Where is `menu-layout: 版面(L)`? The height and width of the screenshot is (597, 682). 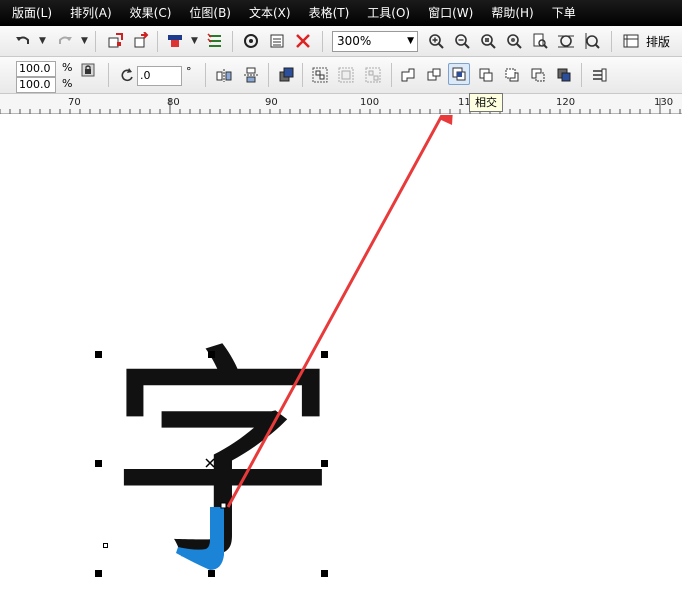
menu-layout: 版面(L) is located at coordinates (30, 13).